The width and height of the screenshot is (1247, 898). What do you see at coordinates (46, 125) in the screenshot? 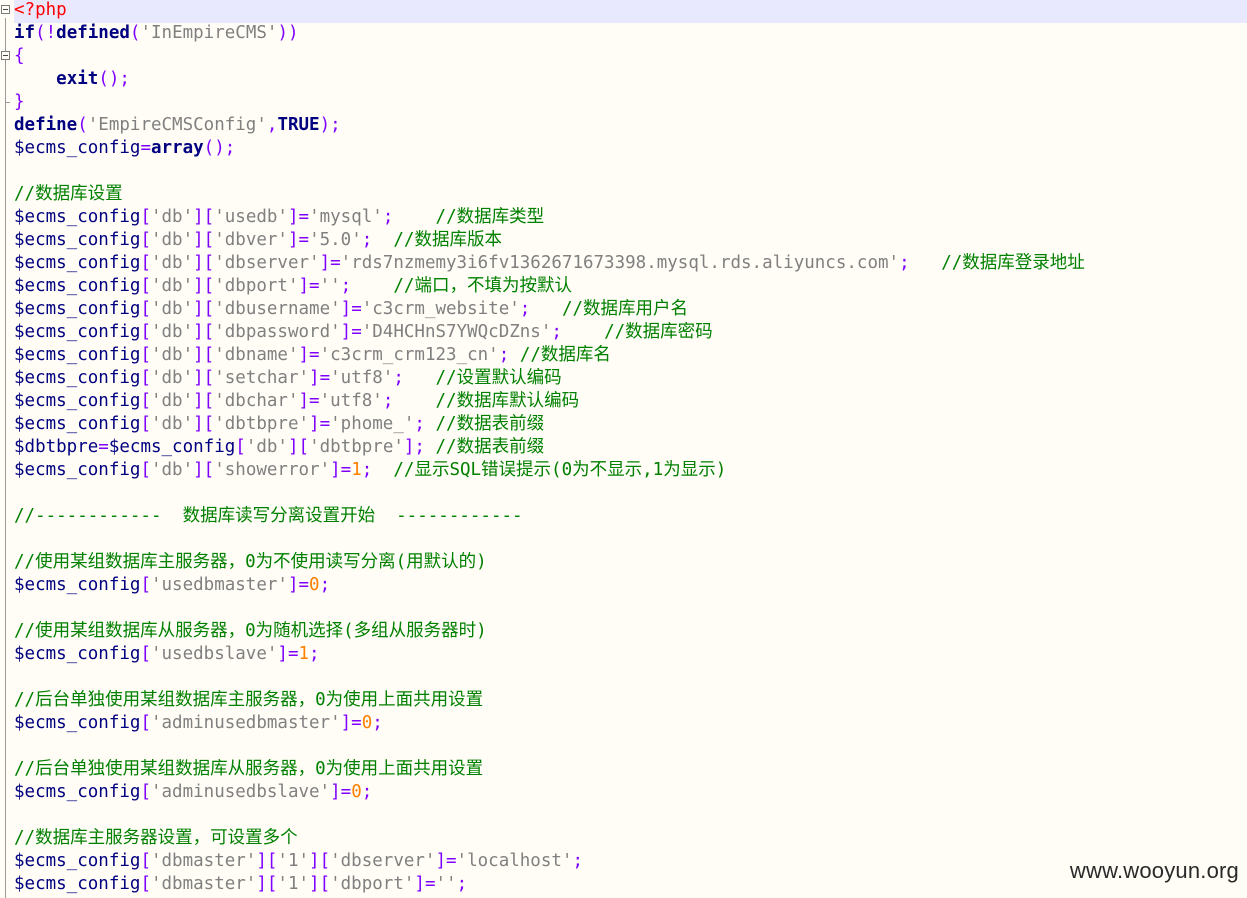
I see `code-token-kw: define` at bounding box center [46, 125].